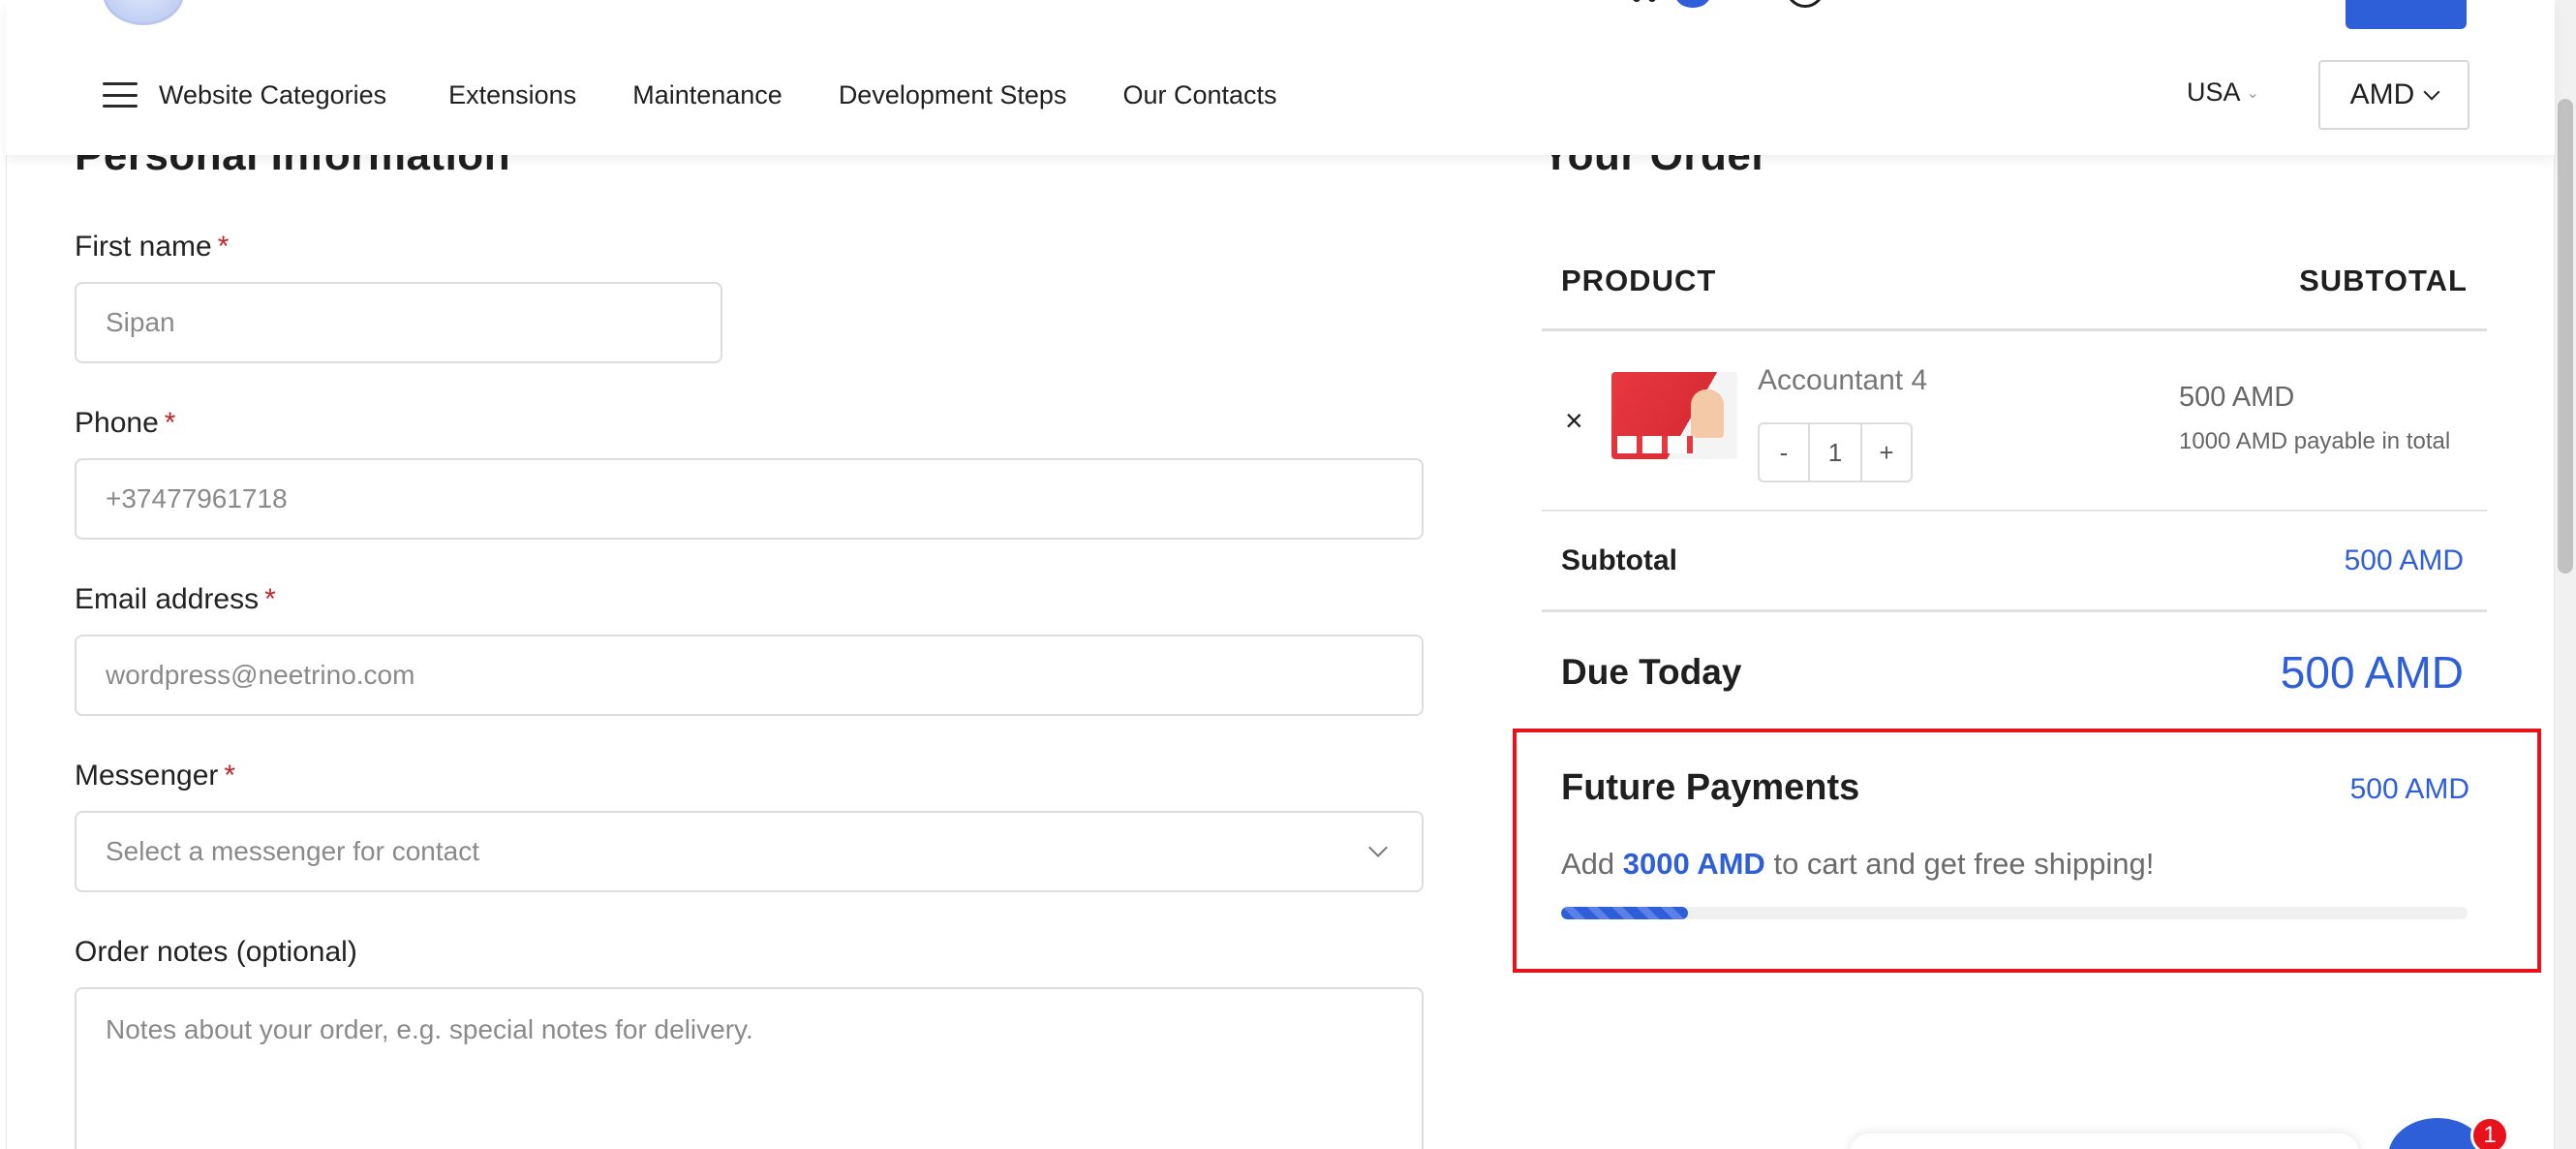  What do you see at coordinates (2565, 336) in the screenshot?
I see `scrollbar-thumb` at bounding box center [2565, 336].